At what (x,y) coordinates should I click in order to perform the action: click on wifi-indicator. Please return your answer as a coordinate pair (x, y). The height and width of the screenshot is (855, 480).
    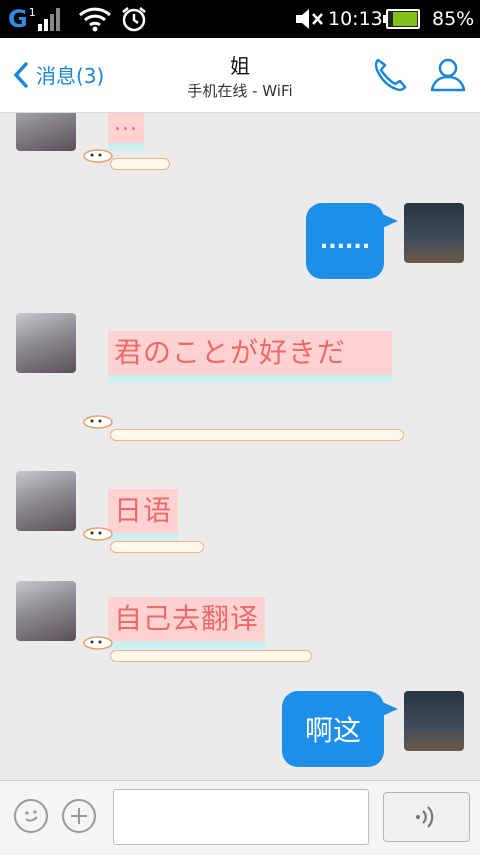
    Looking at the image, I should click on (95, 19).